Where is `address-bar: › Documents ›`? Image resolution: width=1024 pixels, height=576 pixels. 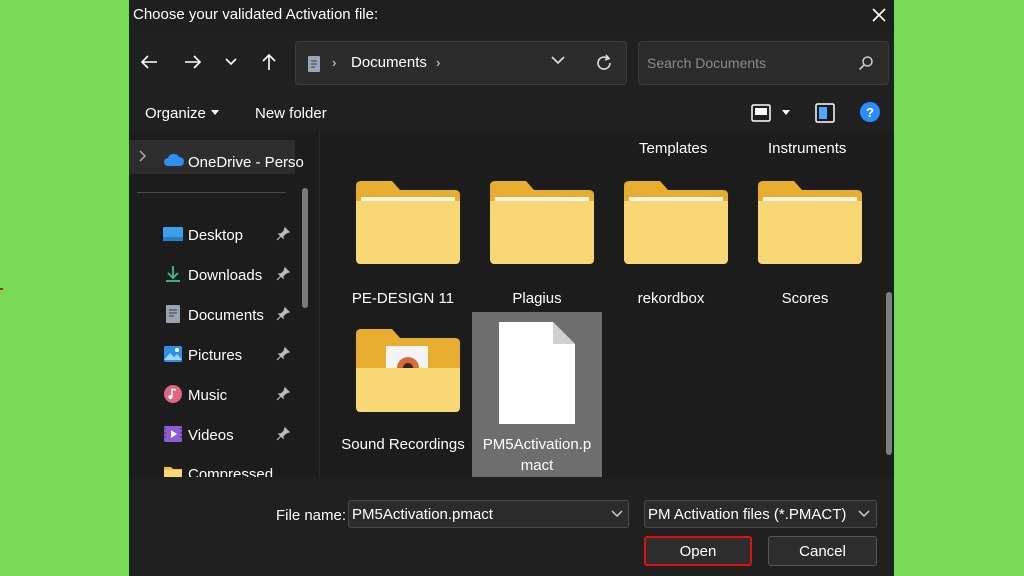
address-bar: › Documents › is located at coordinates (461, 63).